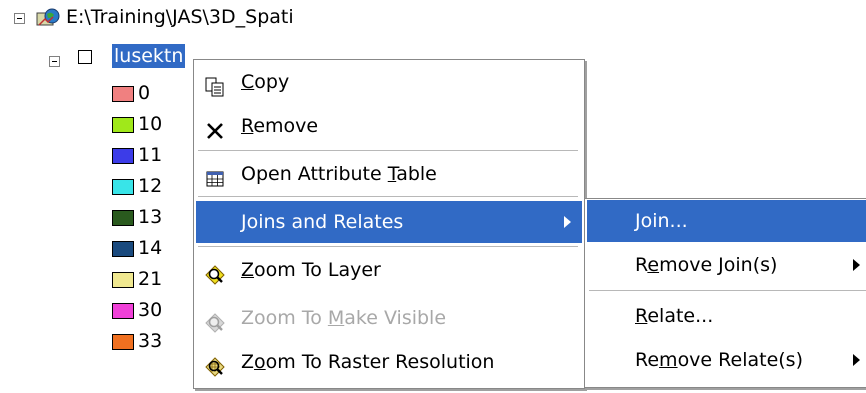 Image resolution: width=866 pixels, height=393 pixels. I want to click on submenu-item-remove-relates: Remove Relate(s), so click(726, 360).